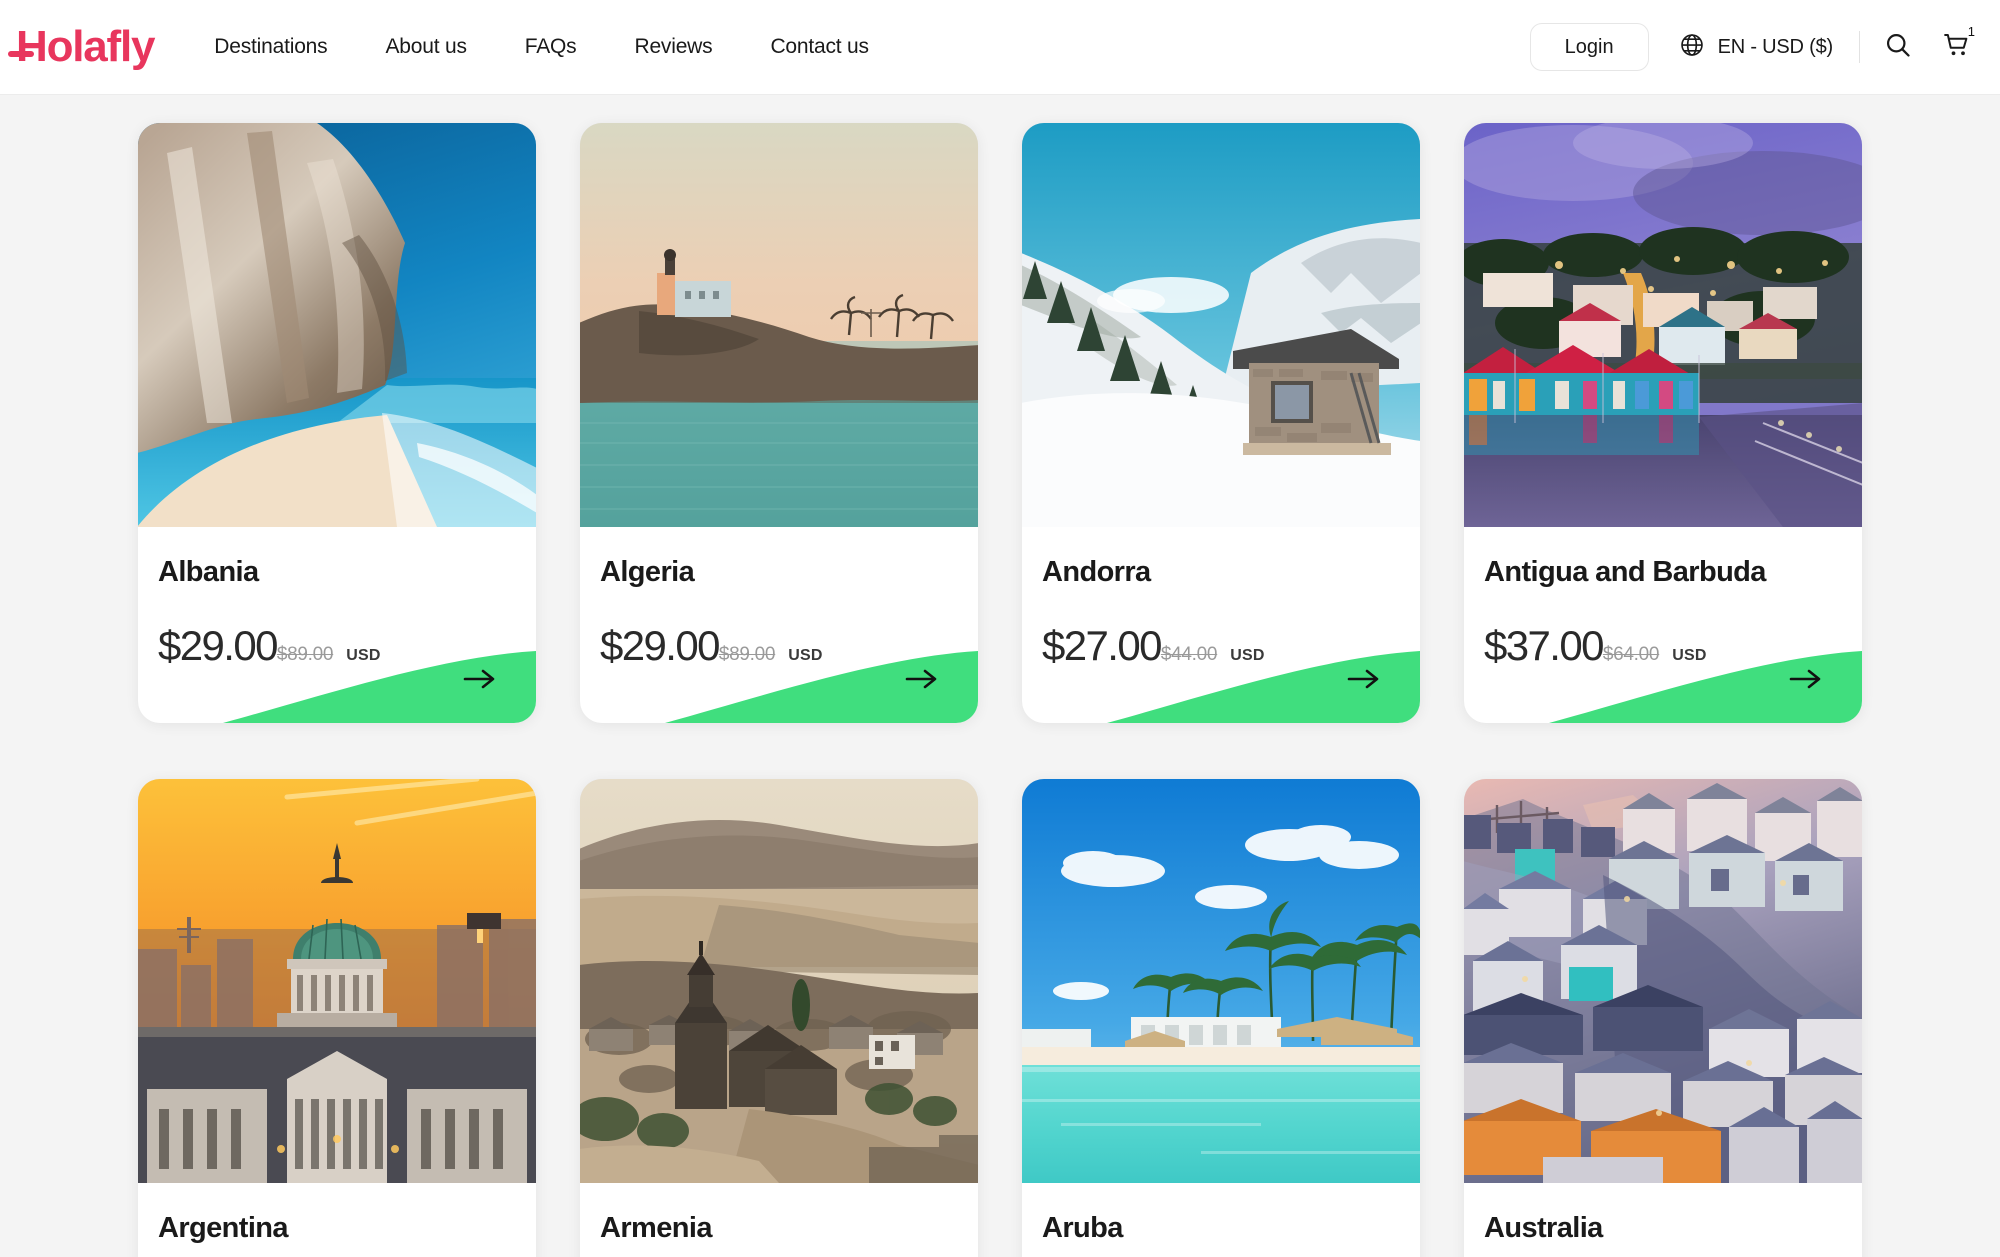 This screenshot has width=2000, height=1257. What do you see at coordinates (1859, 47) in the screenshot?
I see `header-divider` at bounding box center [1859, 47].